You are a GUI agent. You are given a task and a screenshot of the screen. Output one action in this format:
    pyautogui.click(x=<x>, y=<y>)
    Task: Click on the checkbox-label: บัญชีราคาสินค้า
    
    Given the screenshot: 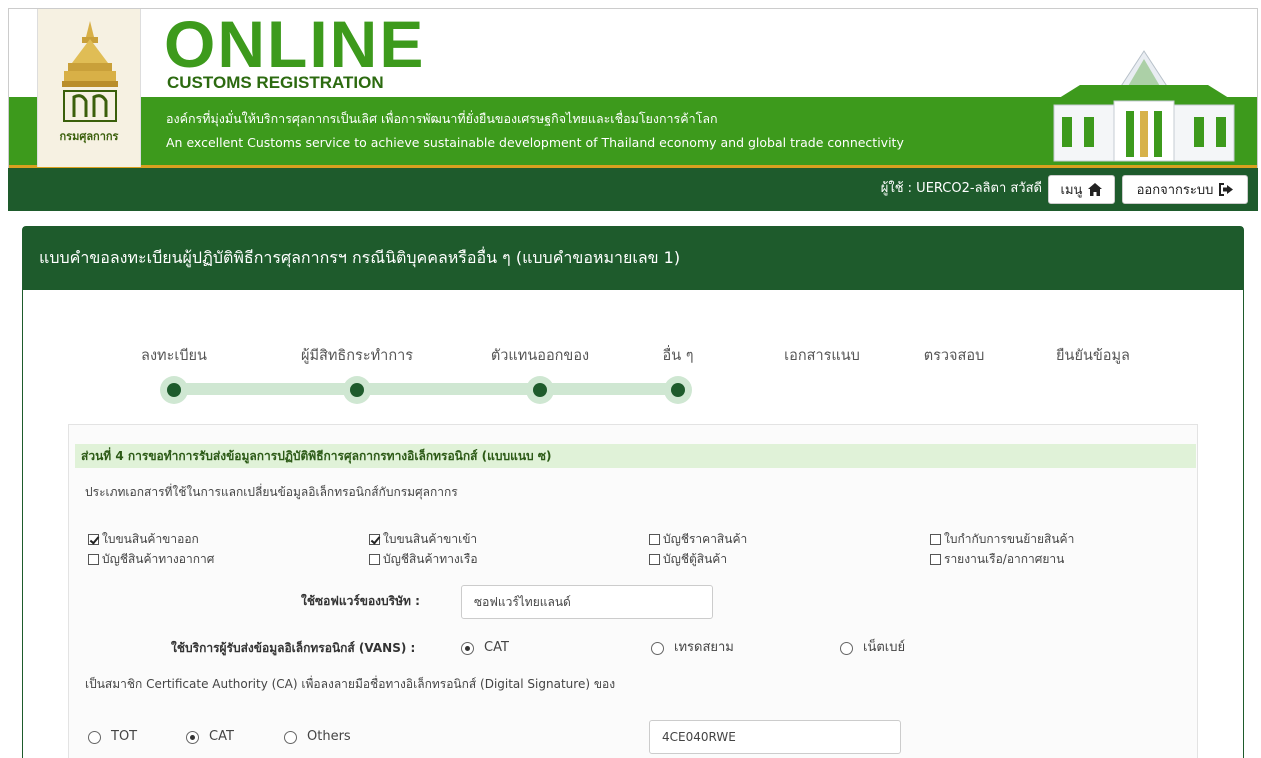 What is the action you would take?
    pyautogui.click(x=705, y=539)
    